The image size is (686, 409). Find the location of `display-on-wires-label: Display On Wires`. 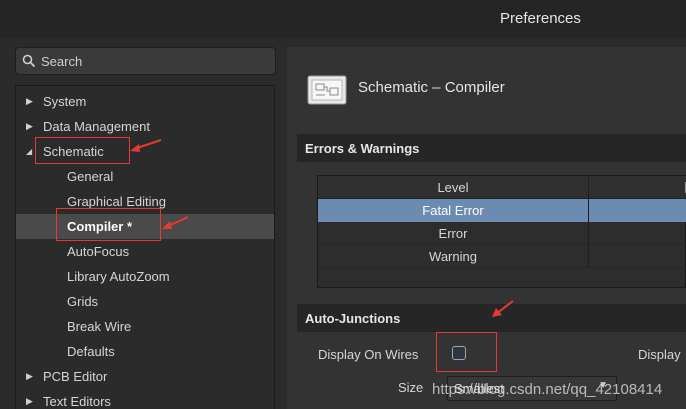

display-on-wires-label: Display On Wires is located at coordinates (368, 354).